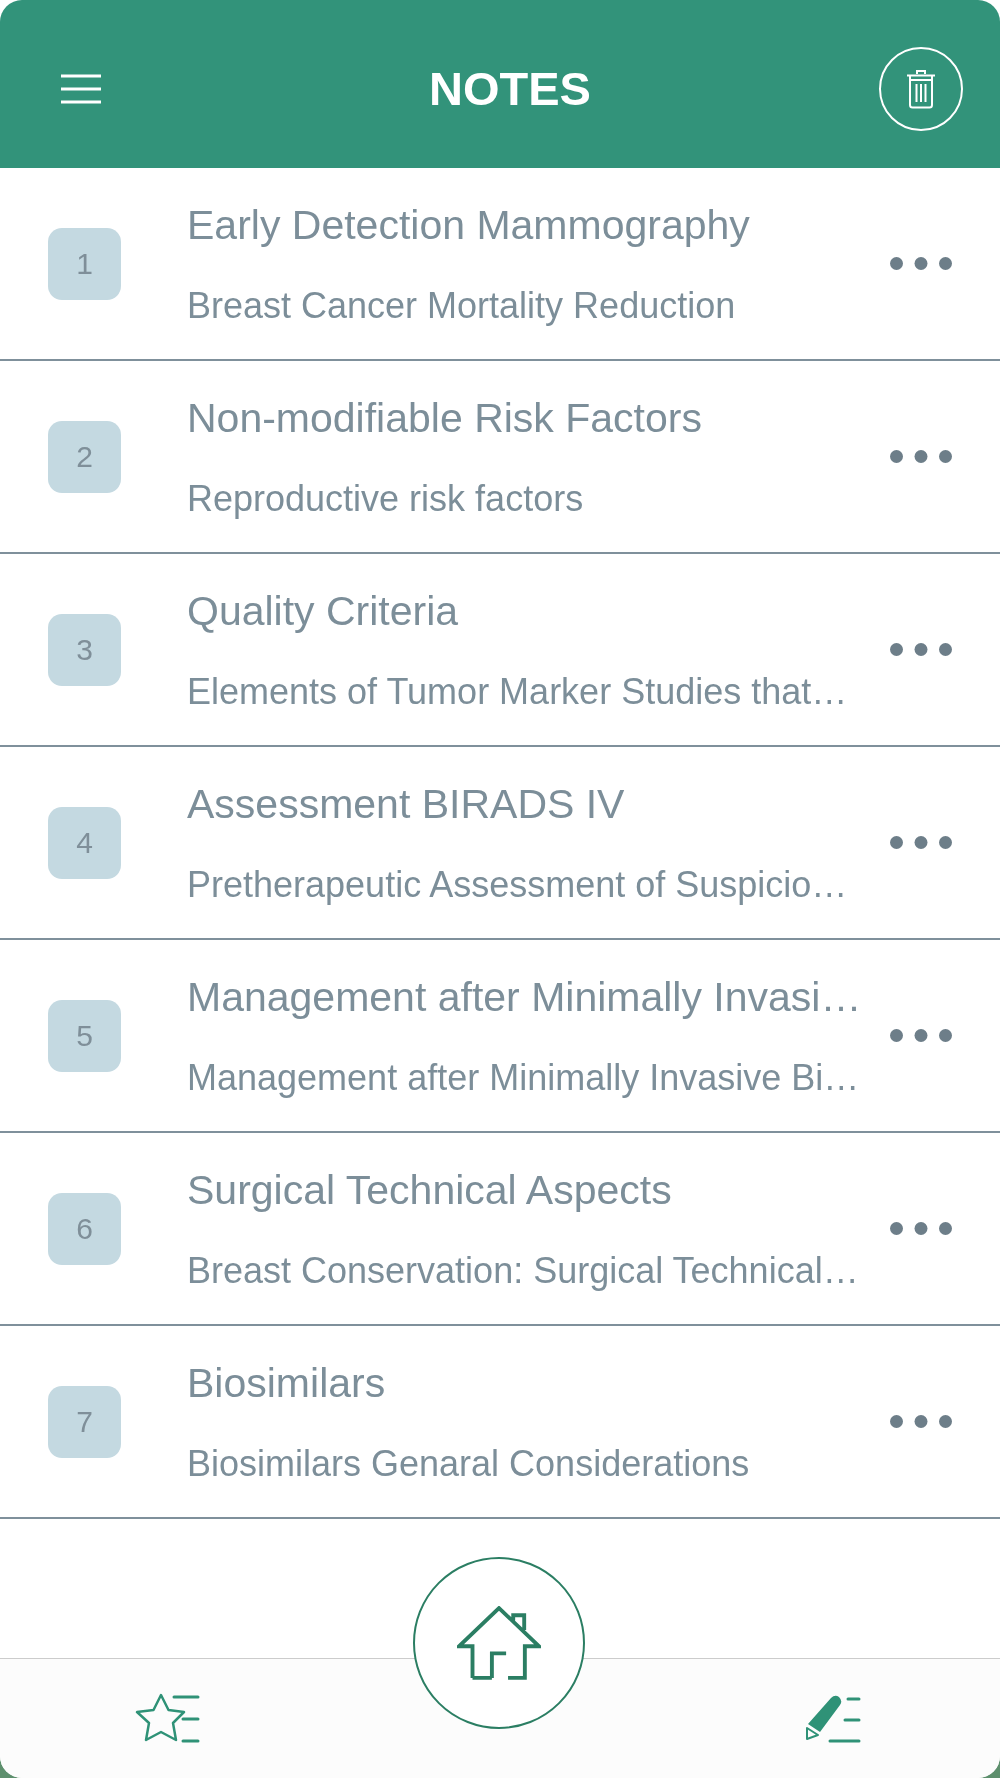 Image resolution: width=1000 pixels, height=1778 pixels. I want to click on note-subtitle: Biosimilars Genaral Considerations, so click(468, 1463).